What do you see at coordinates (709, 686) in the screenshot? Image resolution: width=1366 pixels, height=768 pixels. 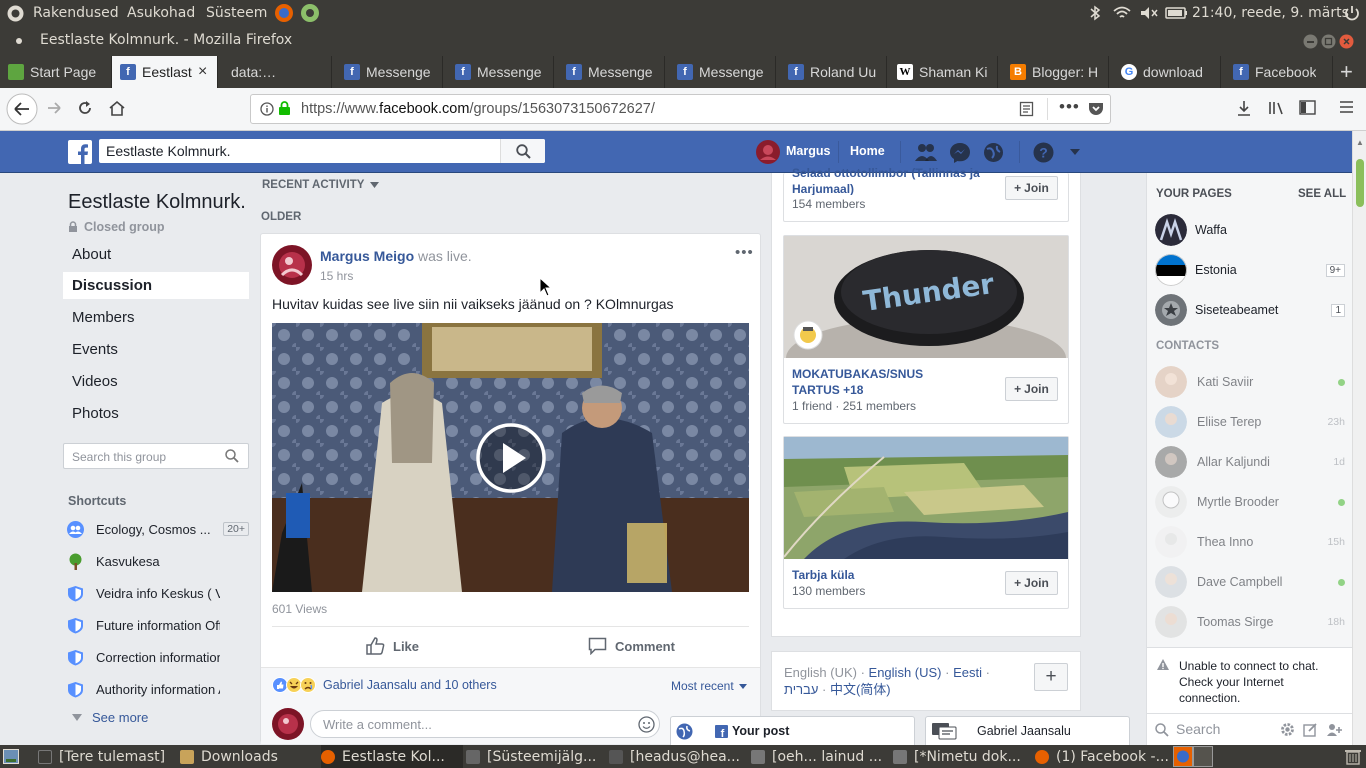 I see `comment-sort-dropdown: Most recent` at bounding box center [709, 686].